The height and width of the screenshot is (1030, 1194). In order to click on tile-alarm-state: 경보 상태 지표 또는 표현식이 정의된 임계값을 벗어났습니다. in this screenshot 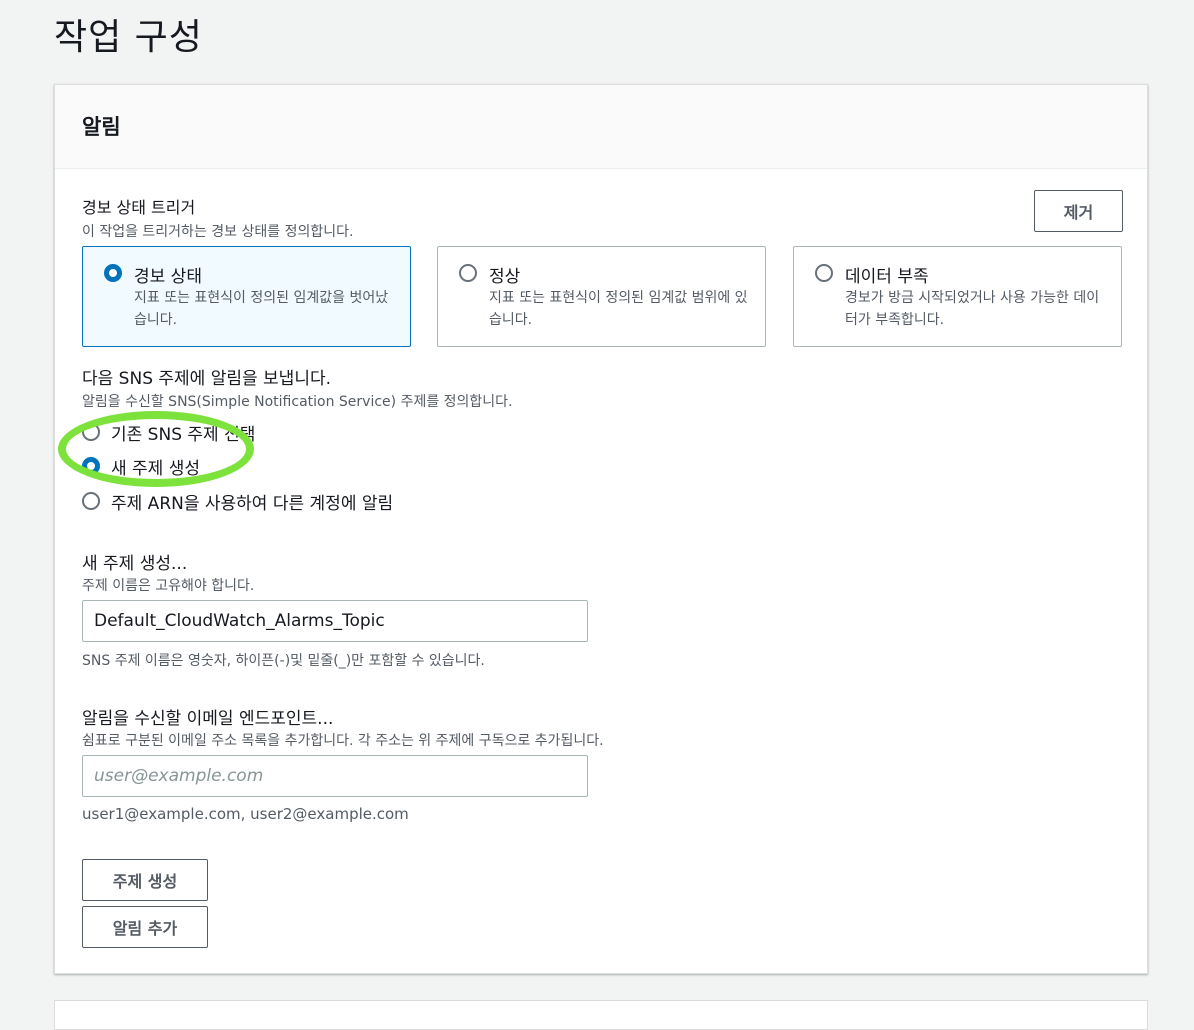, I will do `click(246, 296)`.